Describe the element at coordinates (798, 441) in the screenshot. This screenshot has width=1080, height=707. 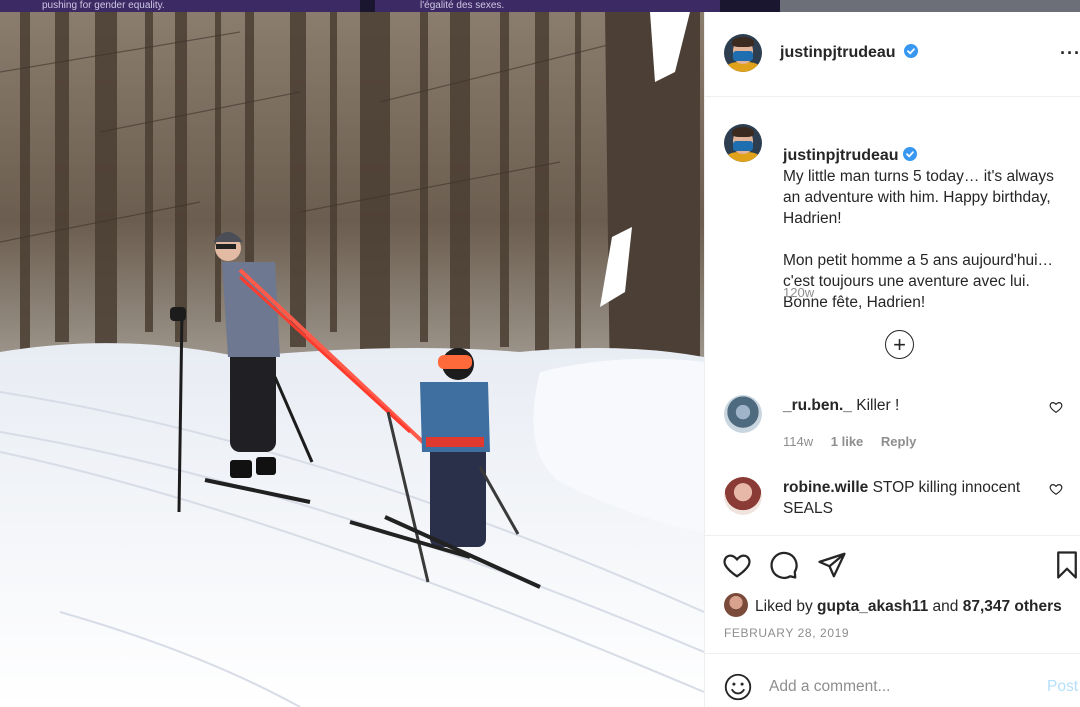
I see `comment-time: 114w` at that location.